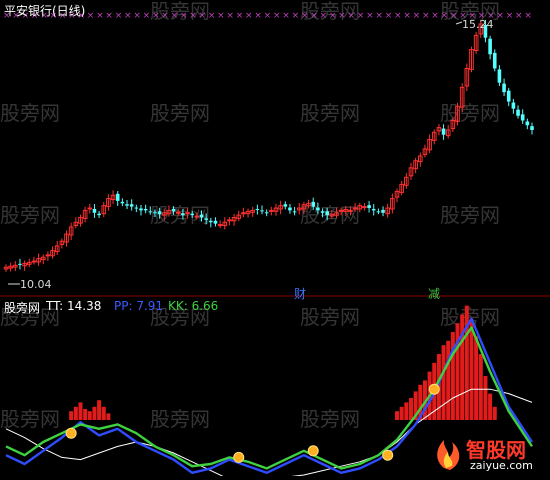 The image size is (550, 480). Describe the element at coordinates (434, 294) in the screenshot. I see `event-marker-reduce: 减` at that location.